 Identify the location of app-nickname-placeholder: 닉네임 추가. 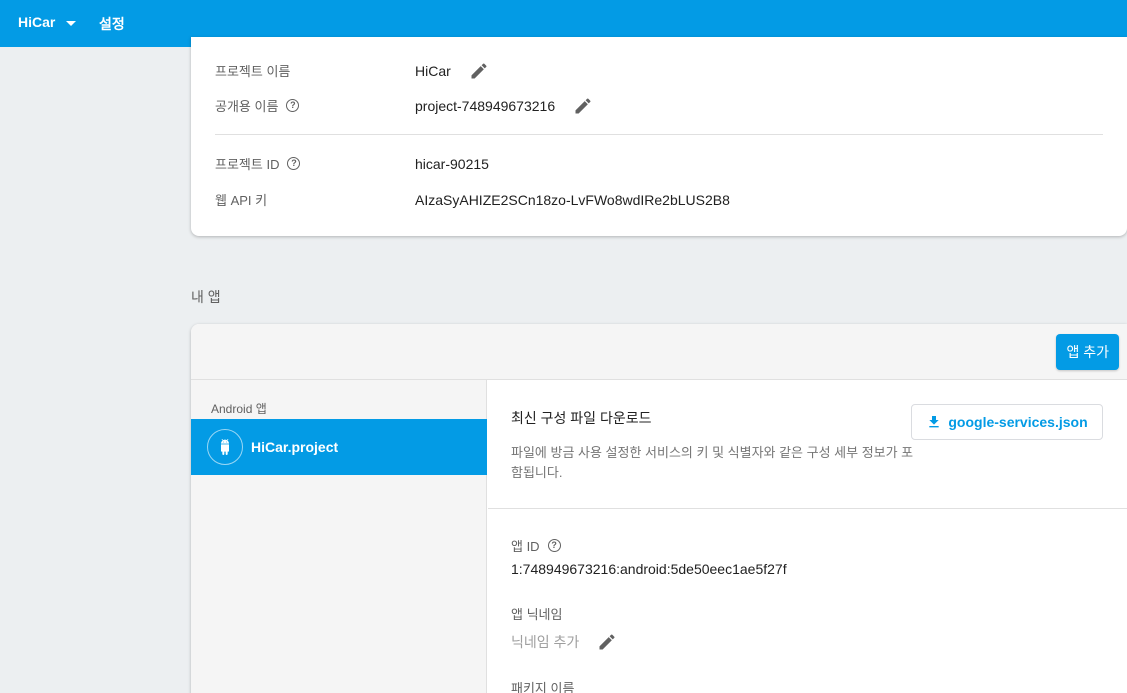
(545, 642).